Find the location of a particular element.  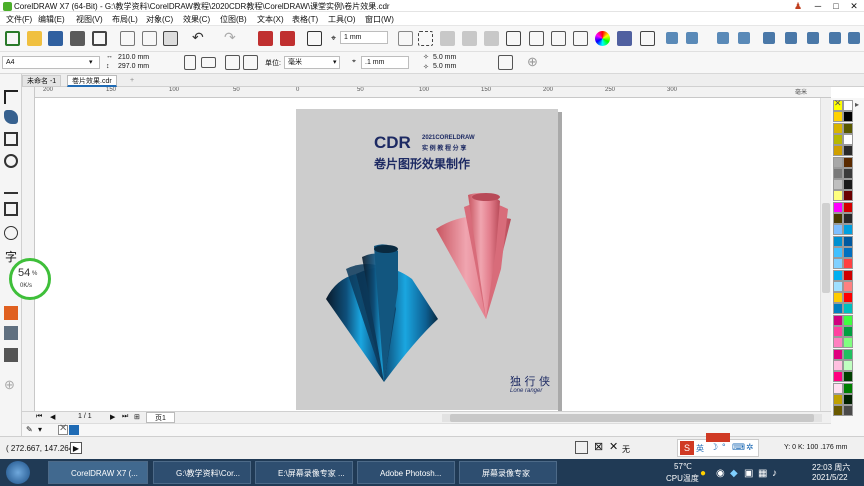

grid-icon is located at coordinates (447, 38).